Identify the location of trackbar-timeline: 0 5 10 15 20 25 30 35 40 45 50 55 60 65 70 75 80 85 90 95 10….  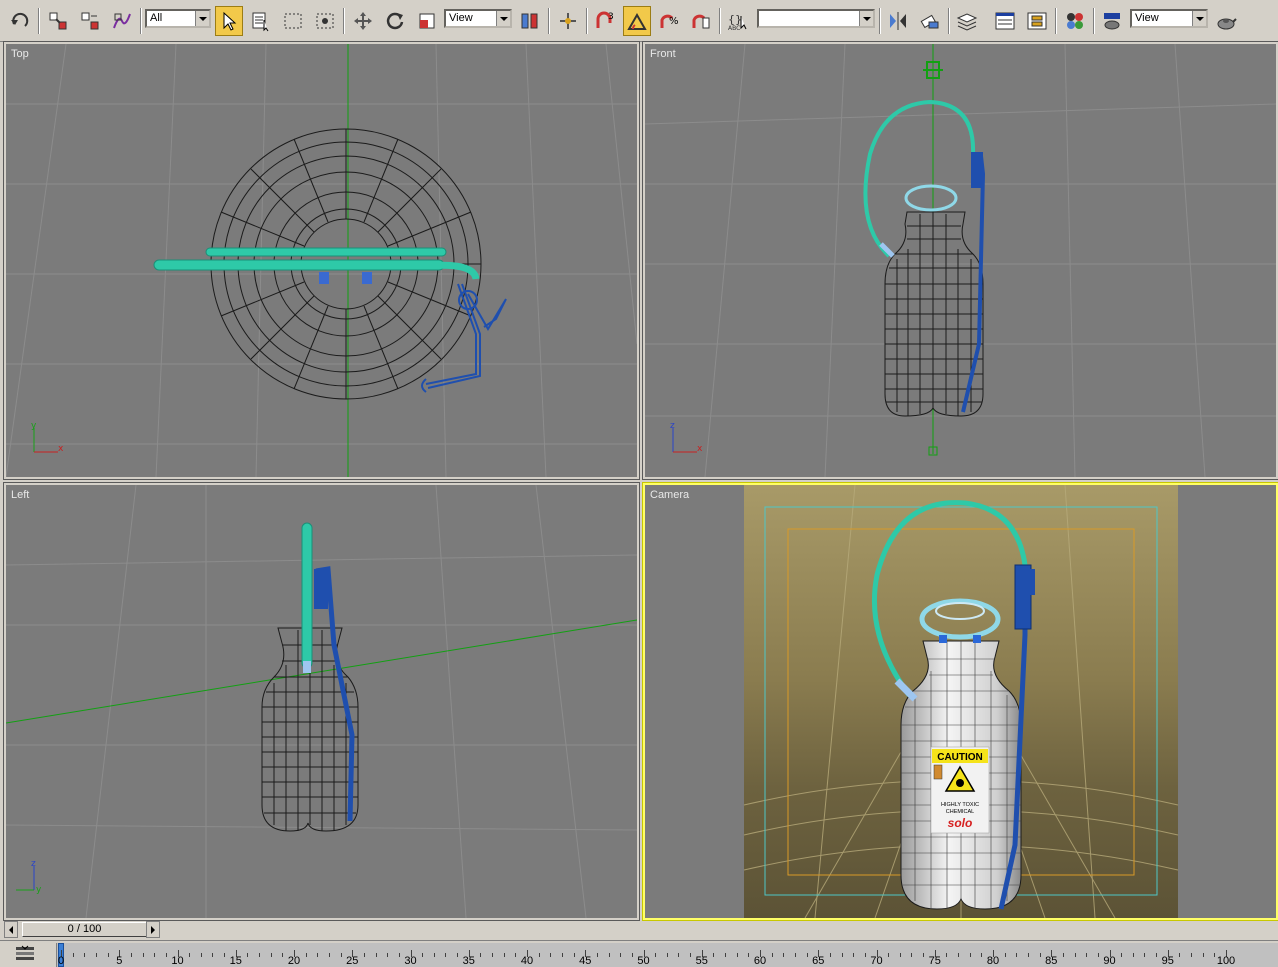
(667, 955).